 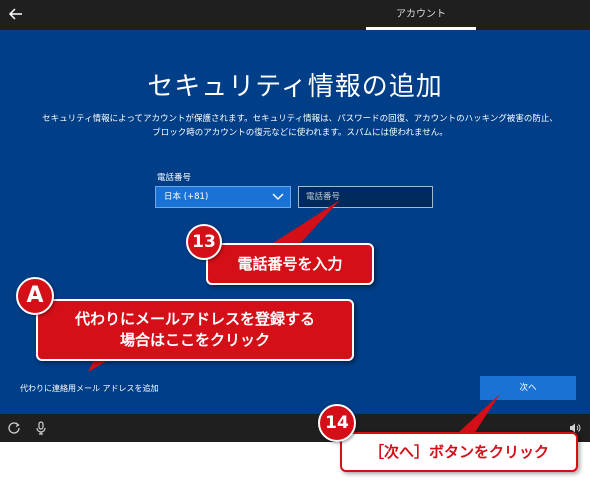 I want to click on microphone-icon, so click(x=41, y=428).